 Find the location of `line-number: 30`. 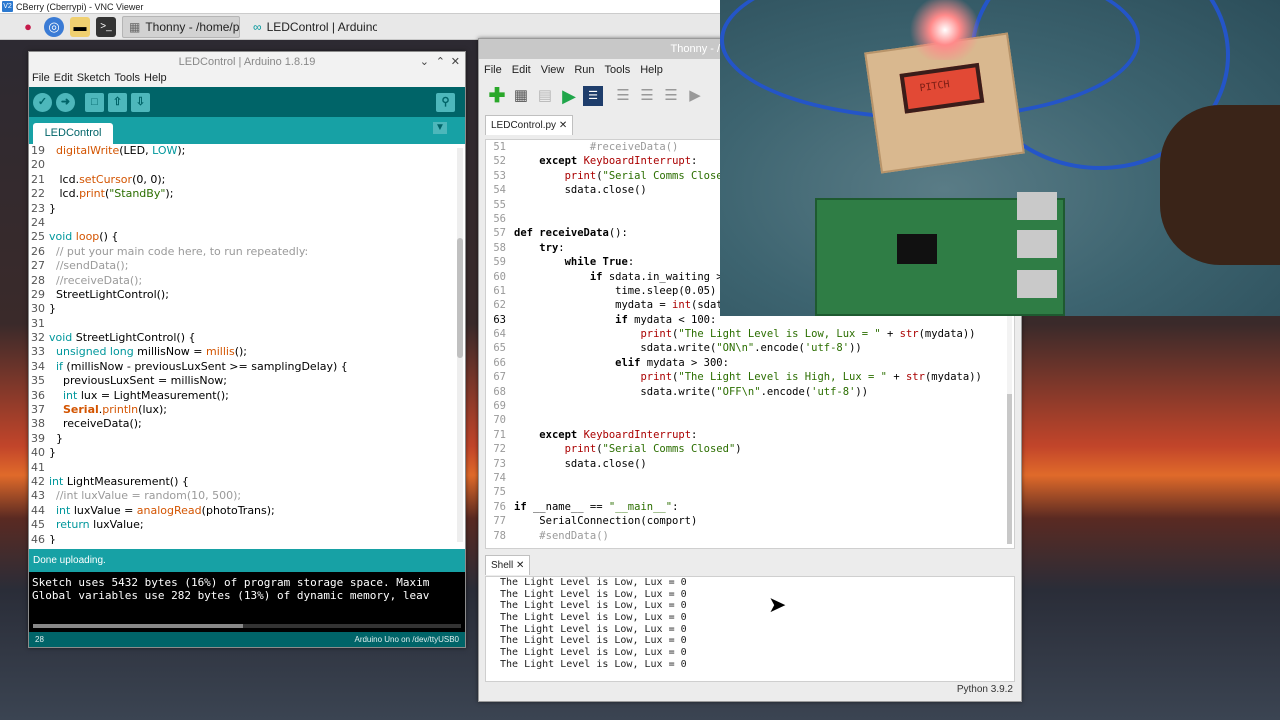

line-number: 30 is located at coordinates (38, 309).